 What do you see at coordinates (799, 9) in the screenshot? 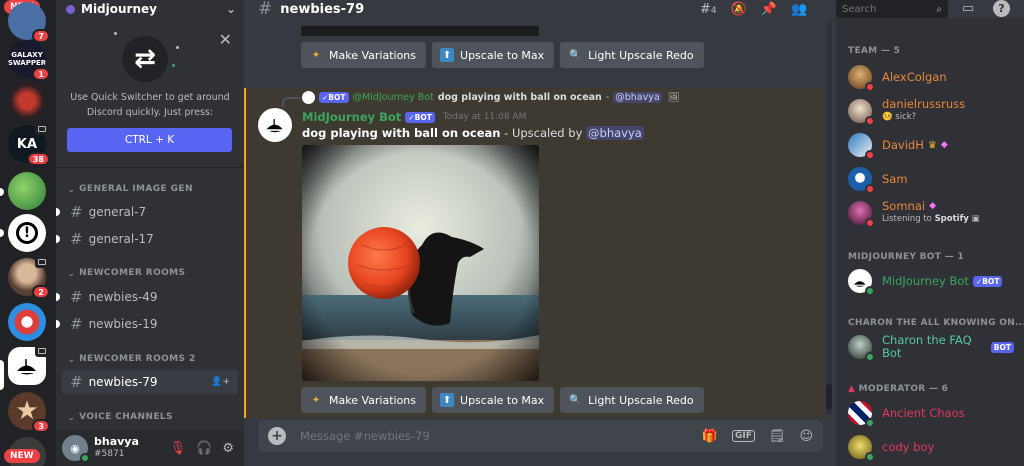
I see `member-list-icon: 👥` at bounding box center [799, 9].